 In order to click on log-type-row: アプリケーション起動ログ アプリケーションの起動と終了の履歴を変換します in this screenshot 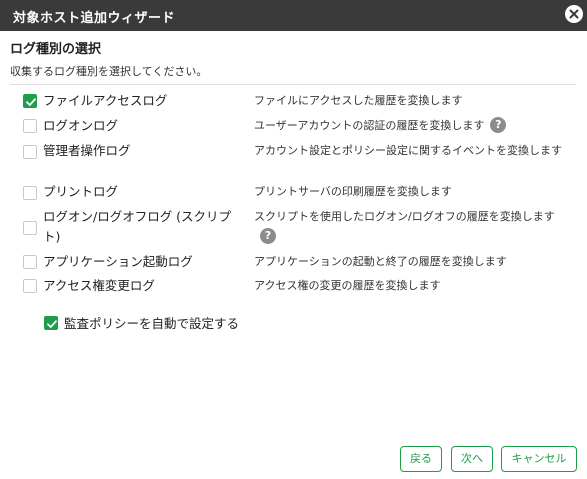, I will do `click(293, 262)`.